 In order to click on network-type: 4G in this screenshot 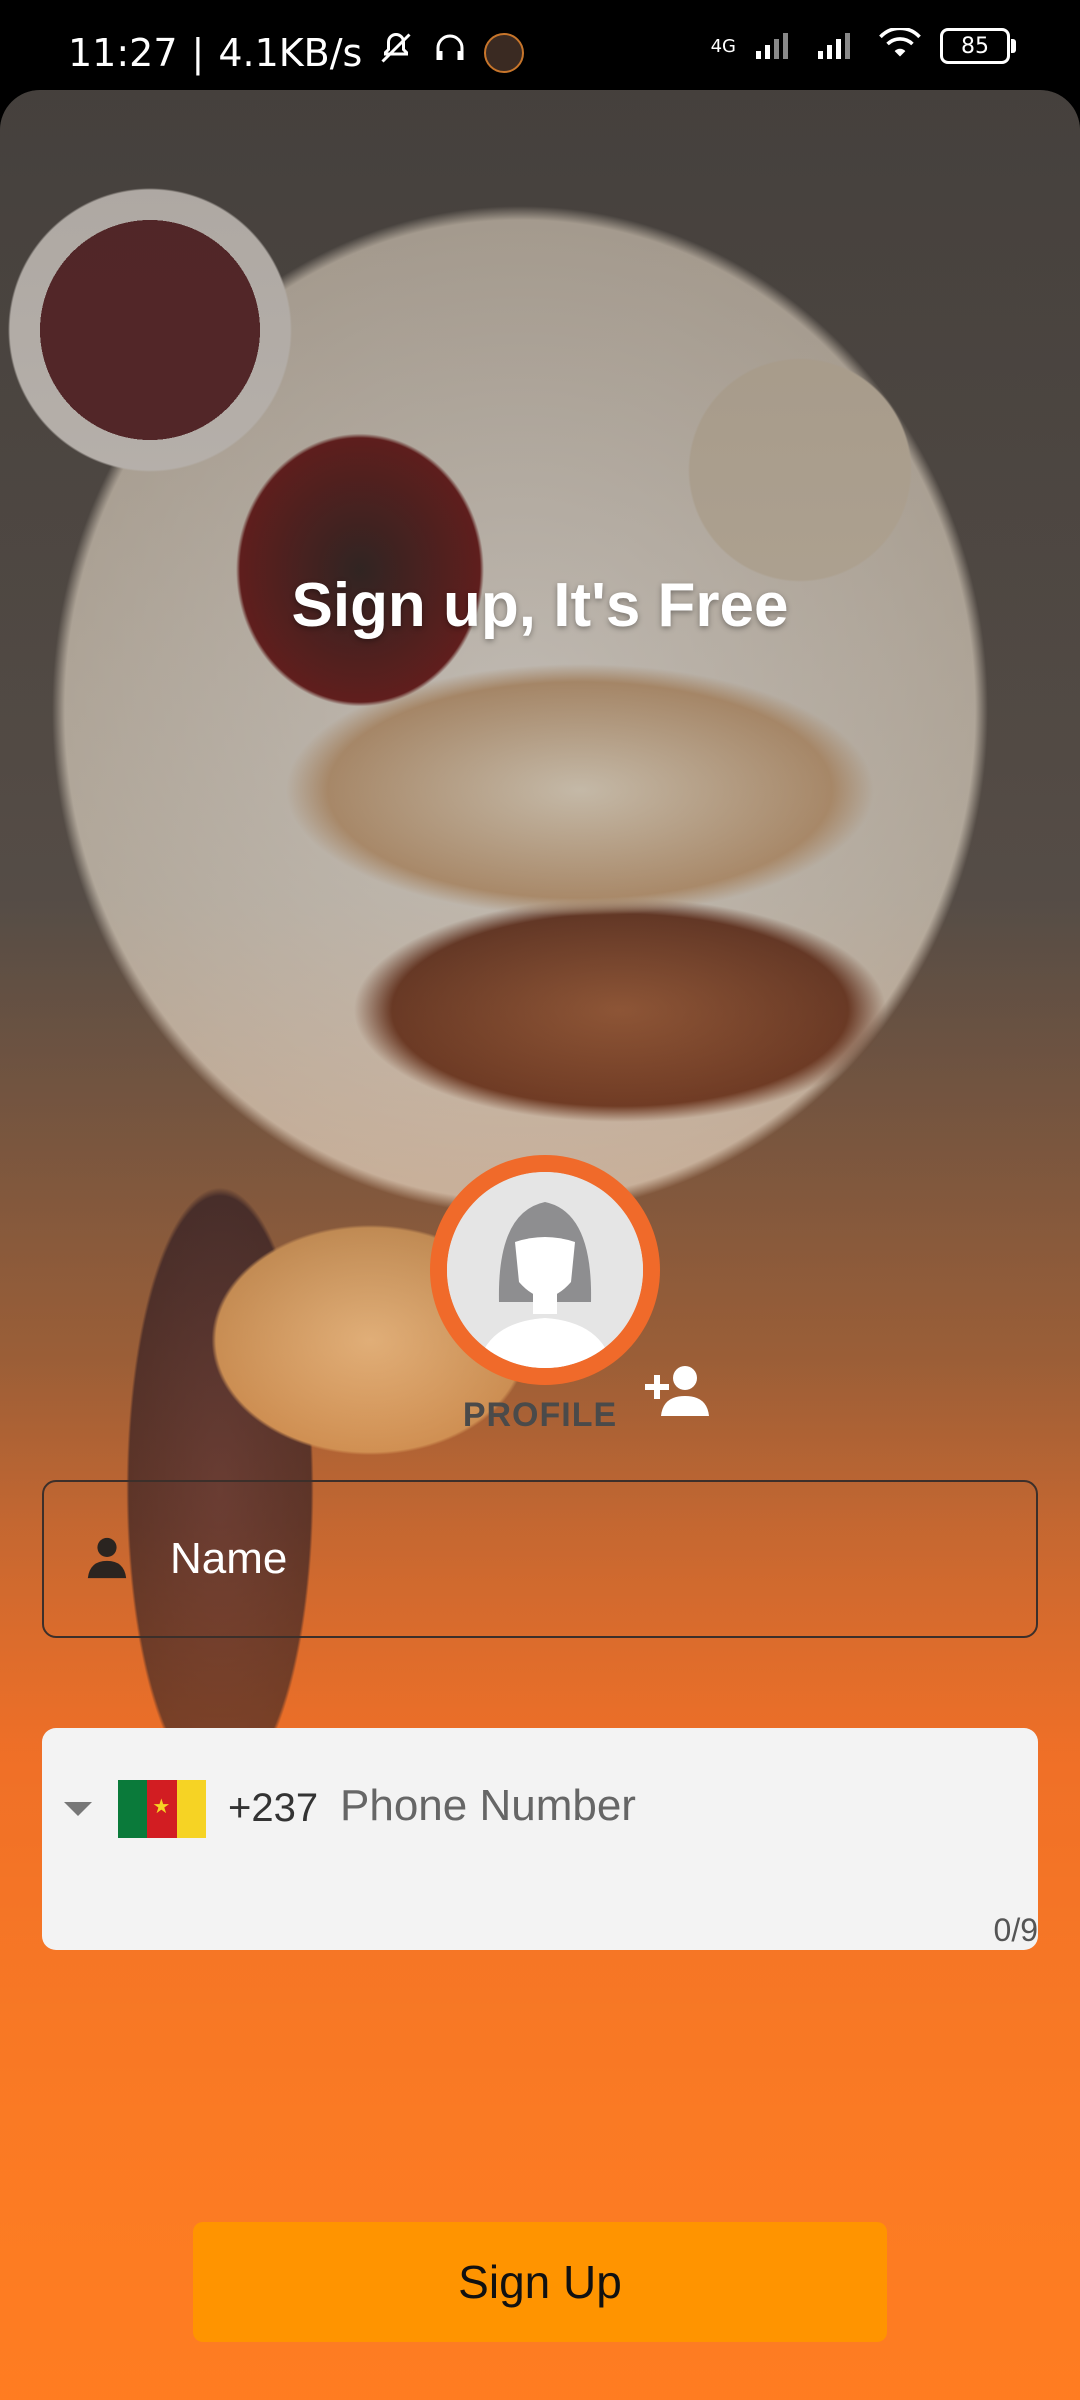, I will do `click(723, 46)`.